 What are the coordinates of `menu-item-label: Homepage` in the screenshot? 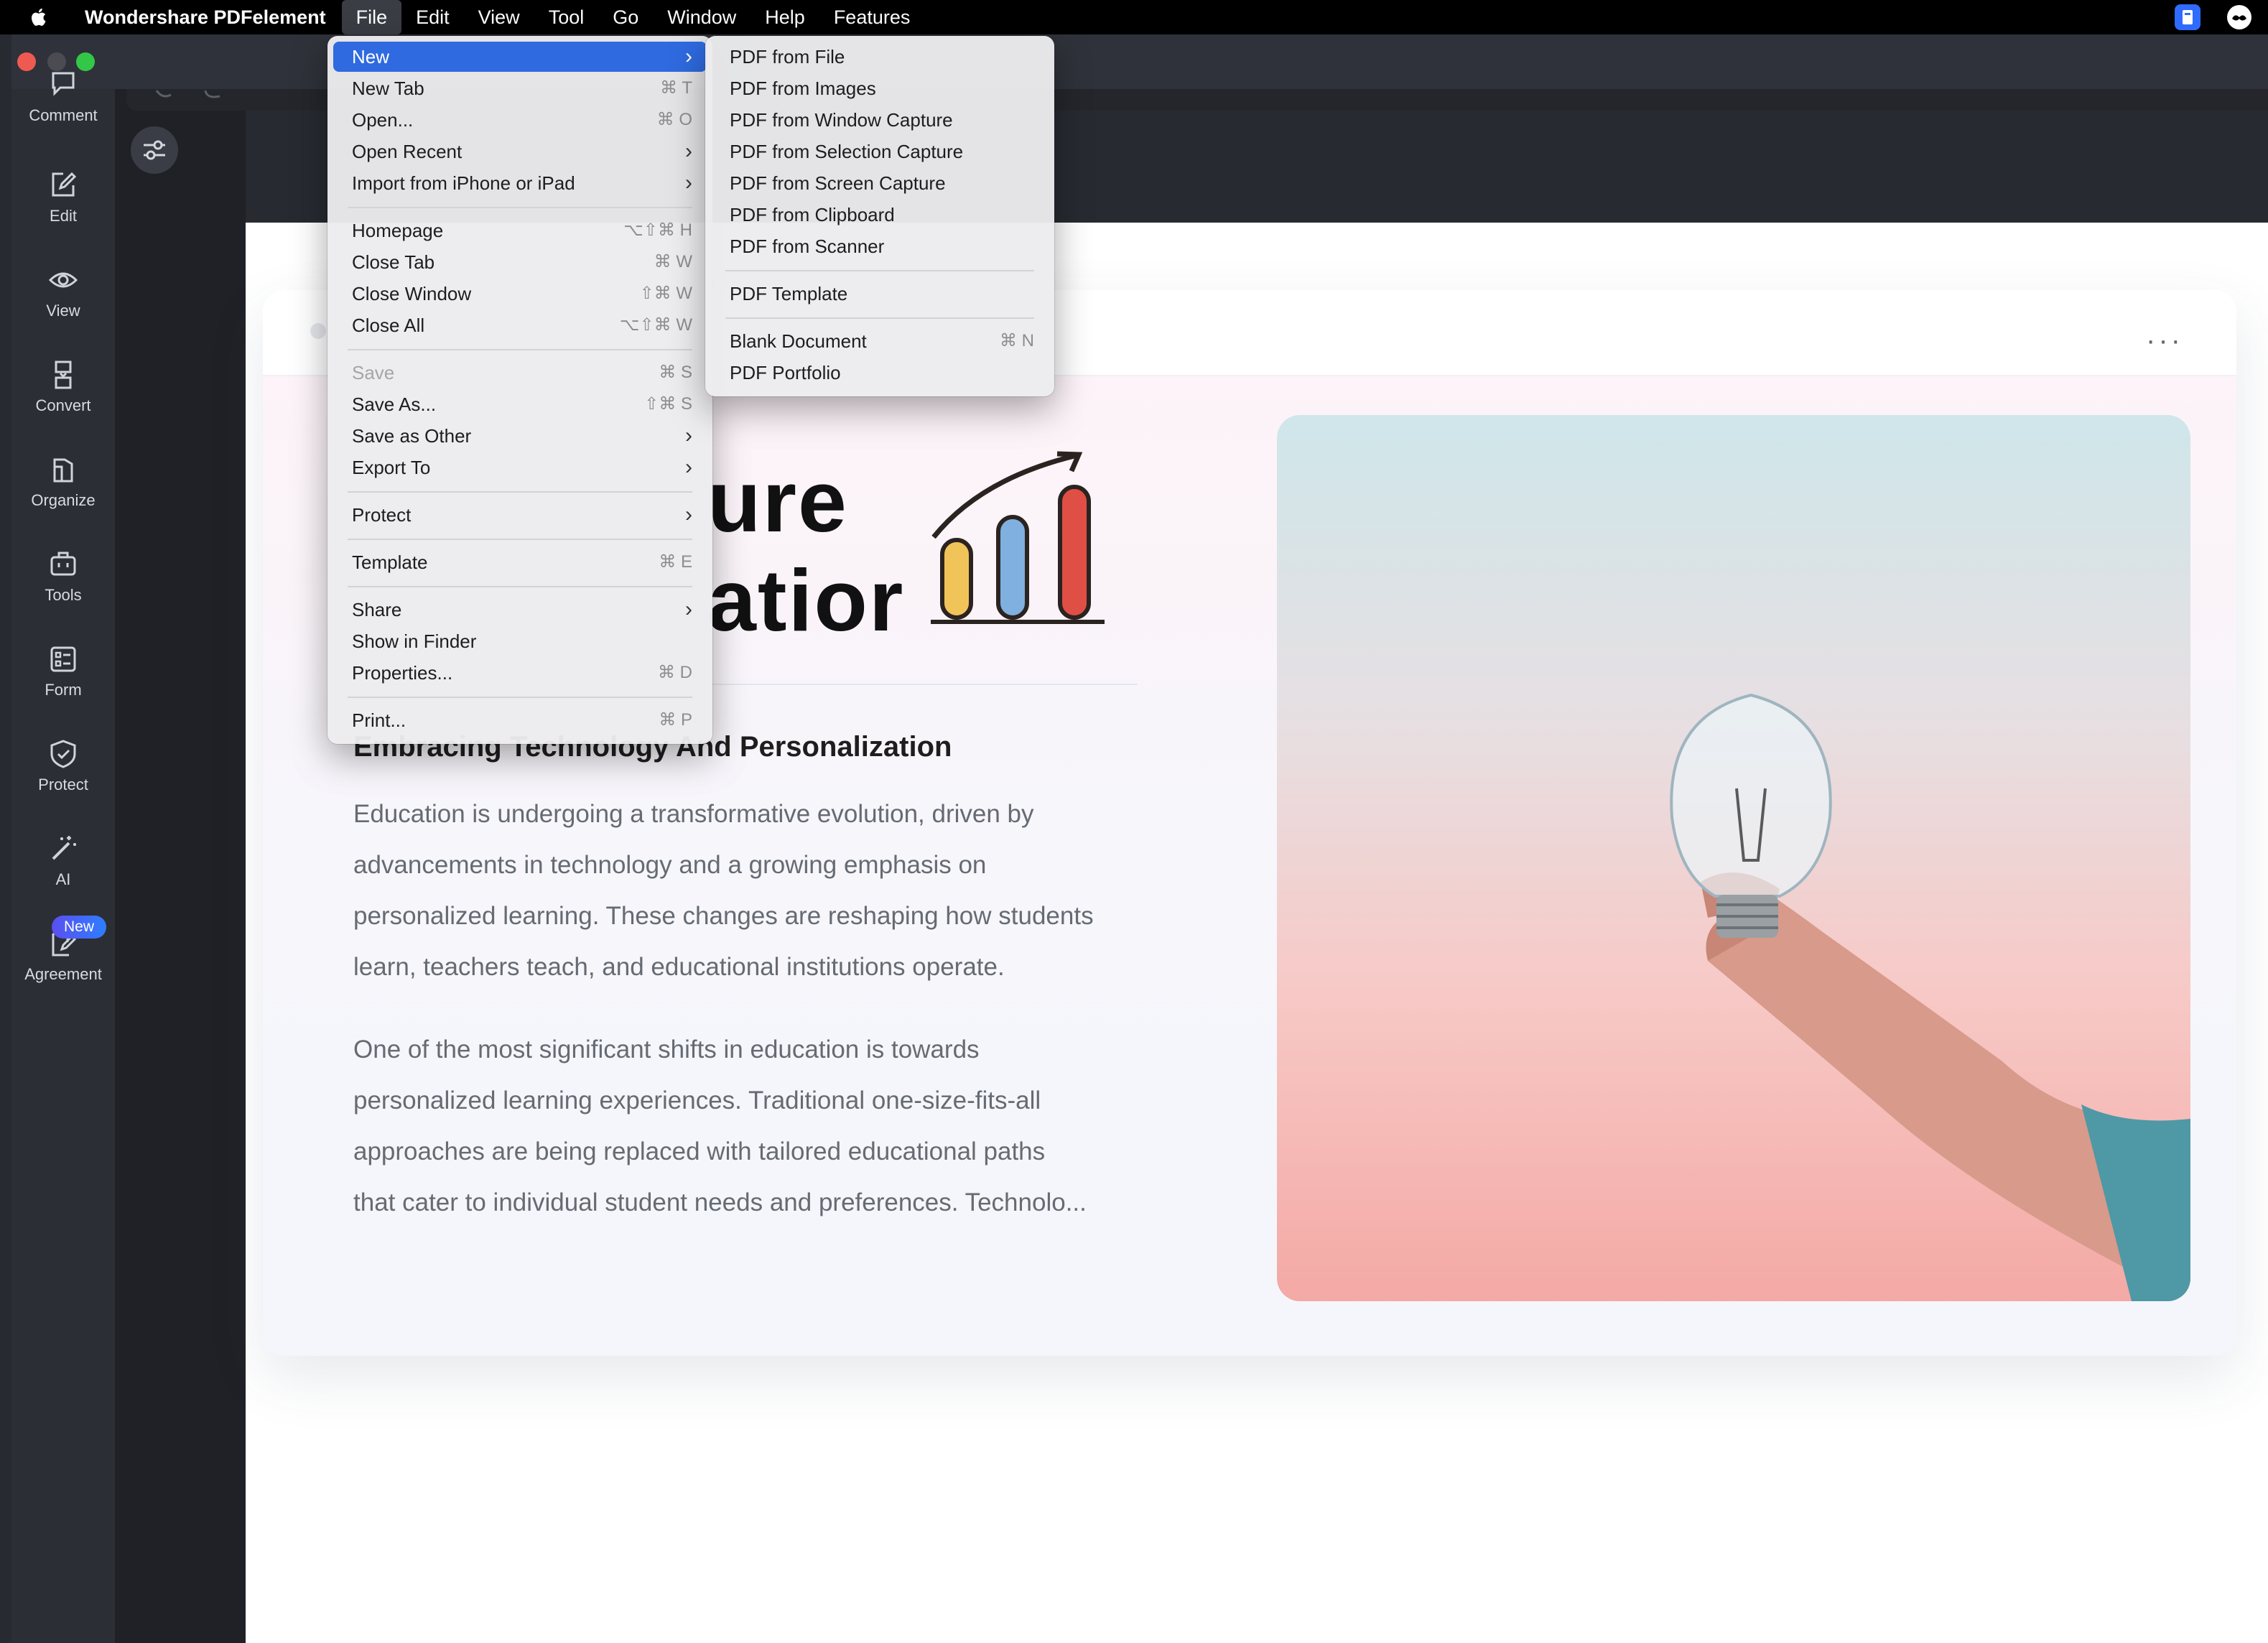 It's located at (398, 230).